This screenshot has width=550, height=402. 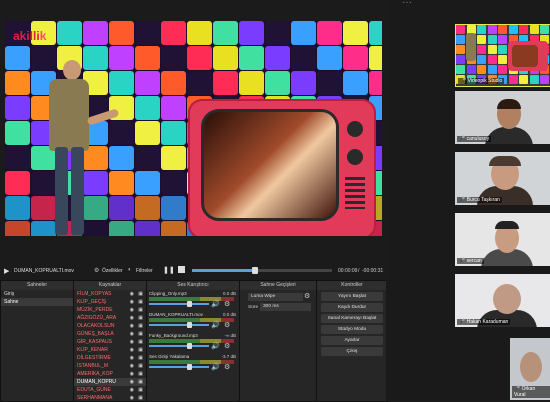 What do you see at coordinates (110, 334) in the screenshot?
I see `source-item: GÜNEŞ_BAŞLA ◉ ▣` at bounding box center [110, 334].